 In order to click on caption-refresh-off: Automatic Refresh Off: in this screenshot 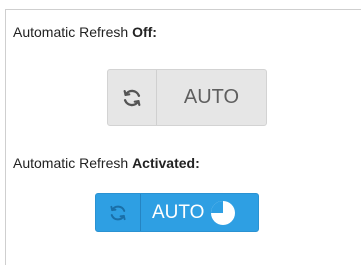, I will do `click(85, 32)`.